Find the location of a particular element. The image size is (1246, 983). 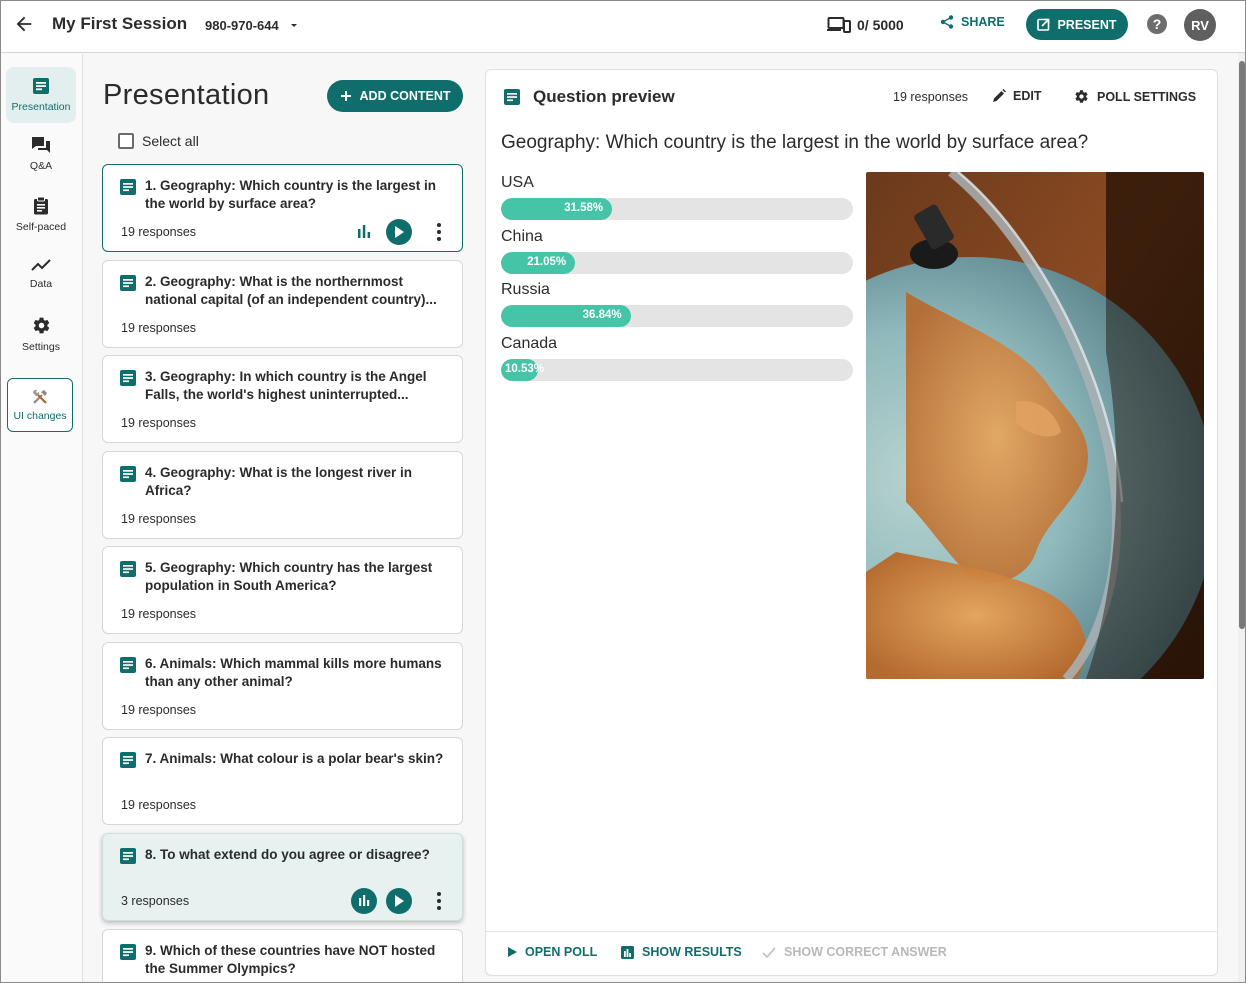

select-all-checkbox: Select all is located at coordinates (158, 141).